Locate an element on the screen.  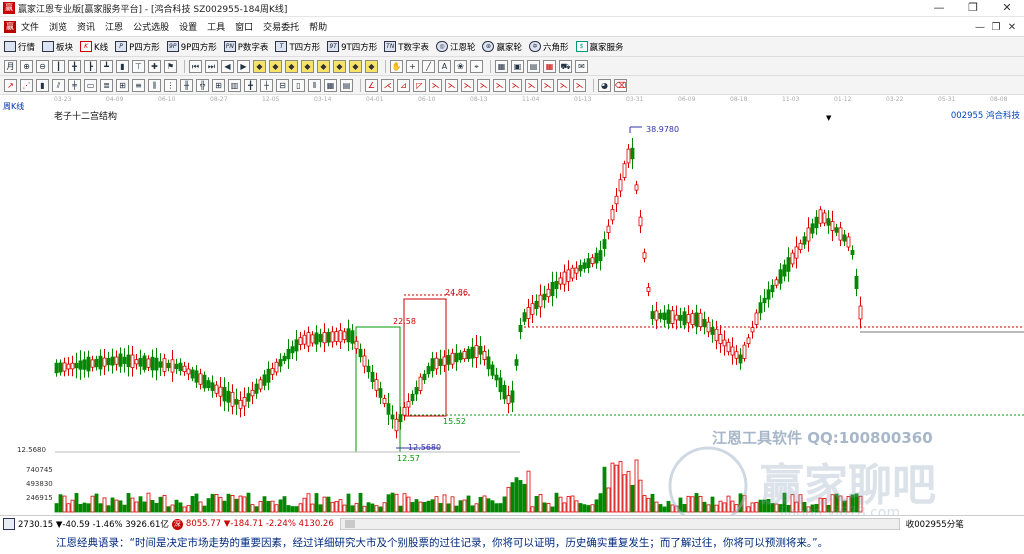
toolbar-quotes-button: 行情 is located at coordinates (19, 47).